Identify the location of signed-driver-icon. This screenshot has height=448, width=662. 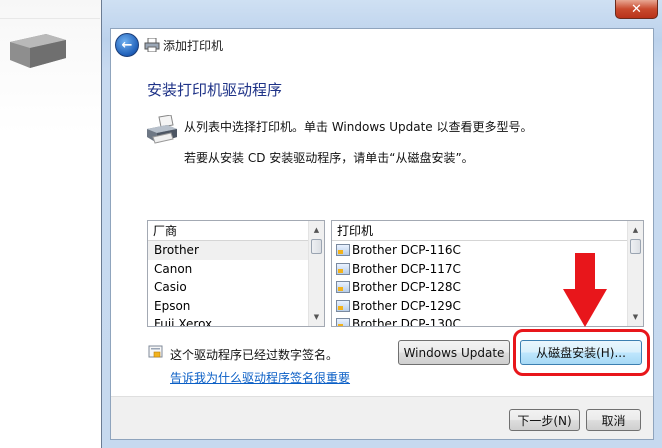
(155, 351).